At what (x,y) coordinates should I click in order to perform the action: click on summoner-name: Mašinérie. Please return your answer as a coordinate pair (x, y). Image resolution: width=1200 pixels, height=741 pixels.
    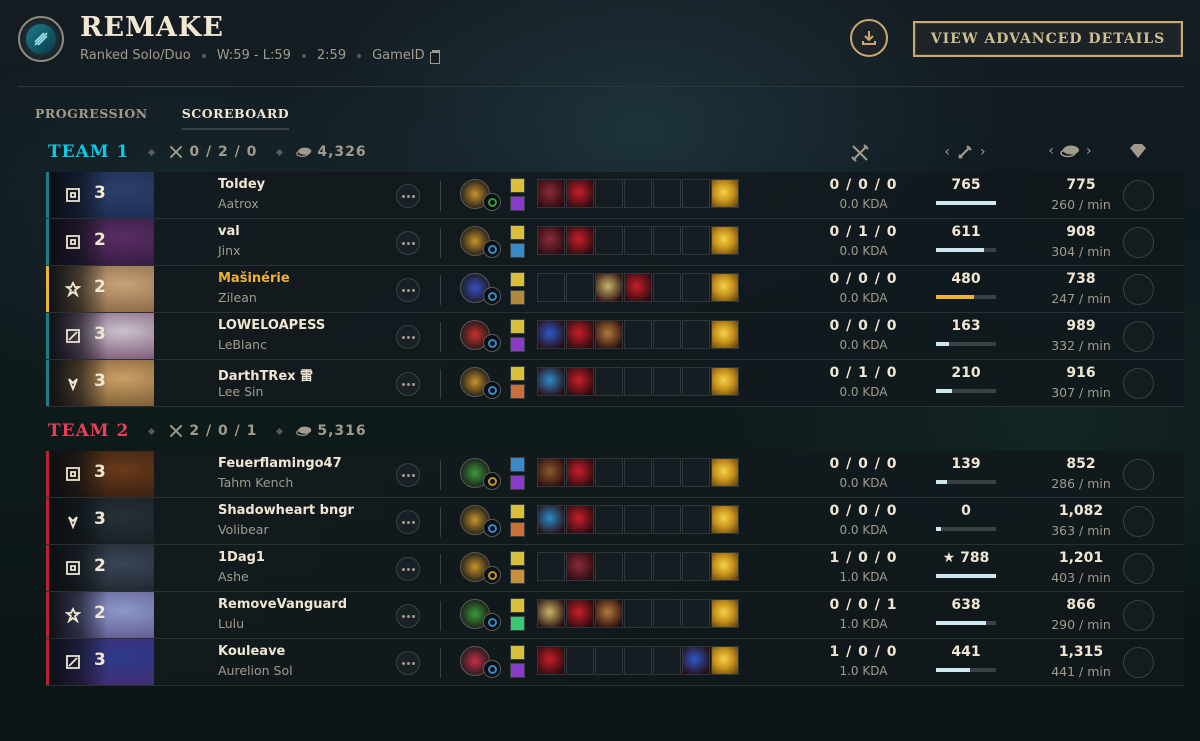
    Looking at the image, I should click on (254, 278).